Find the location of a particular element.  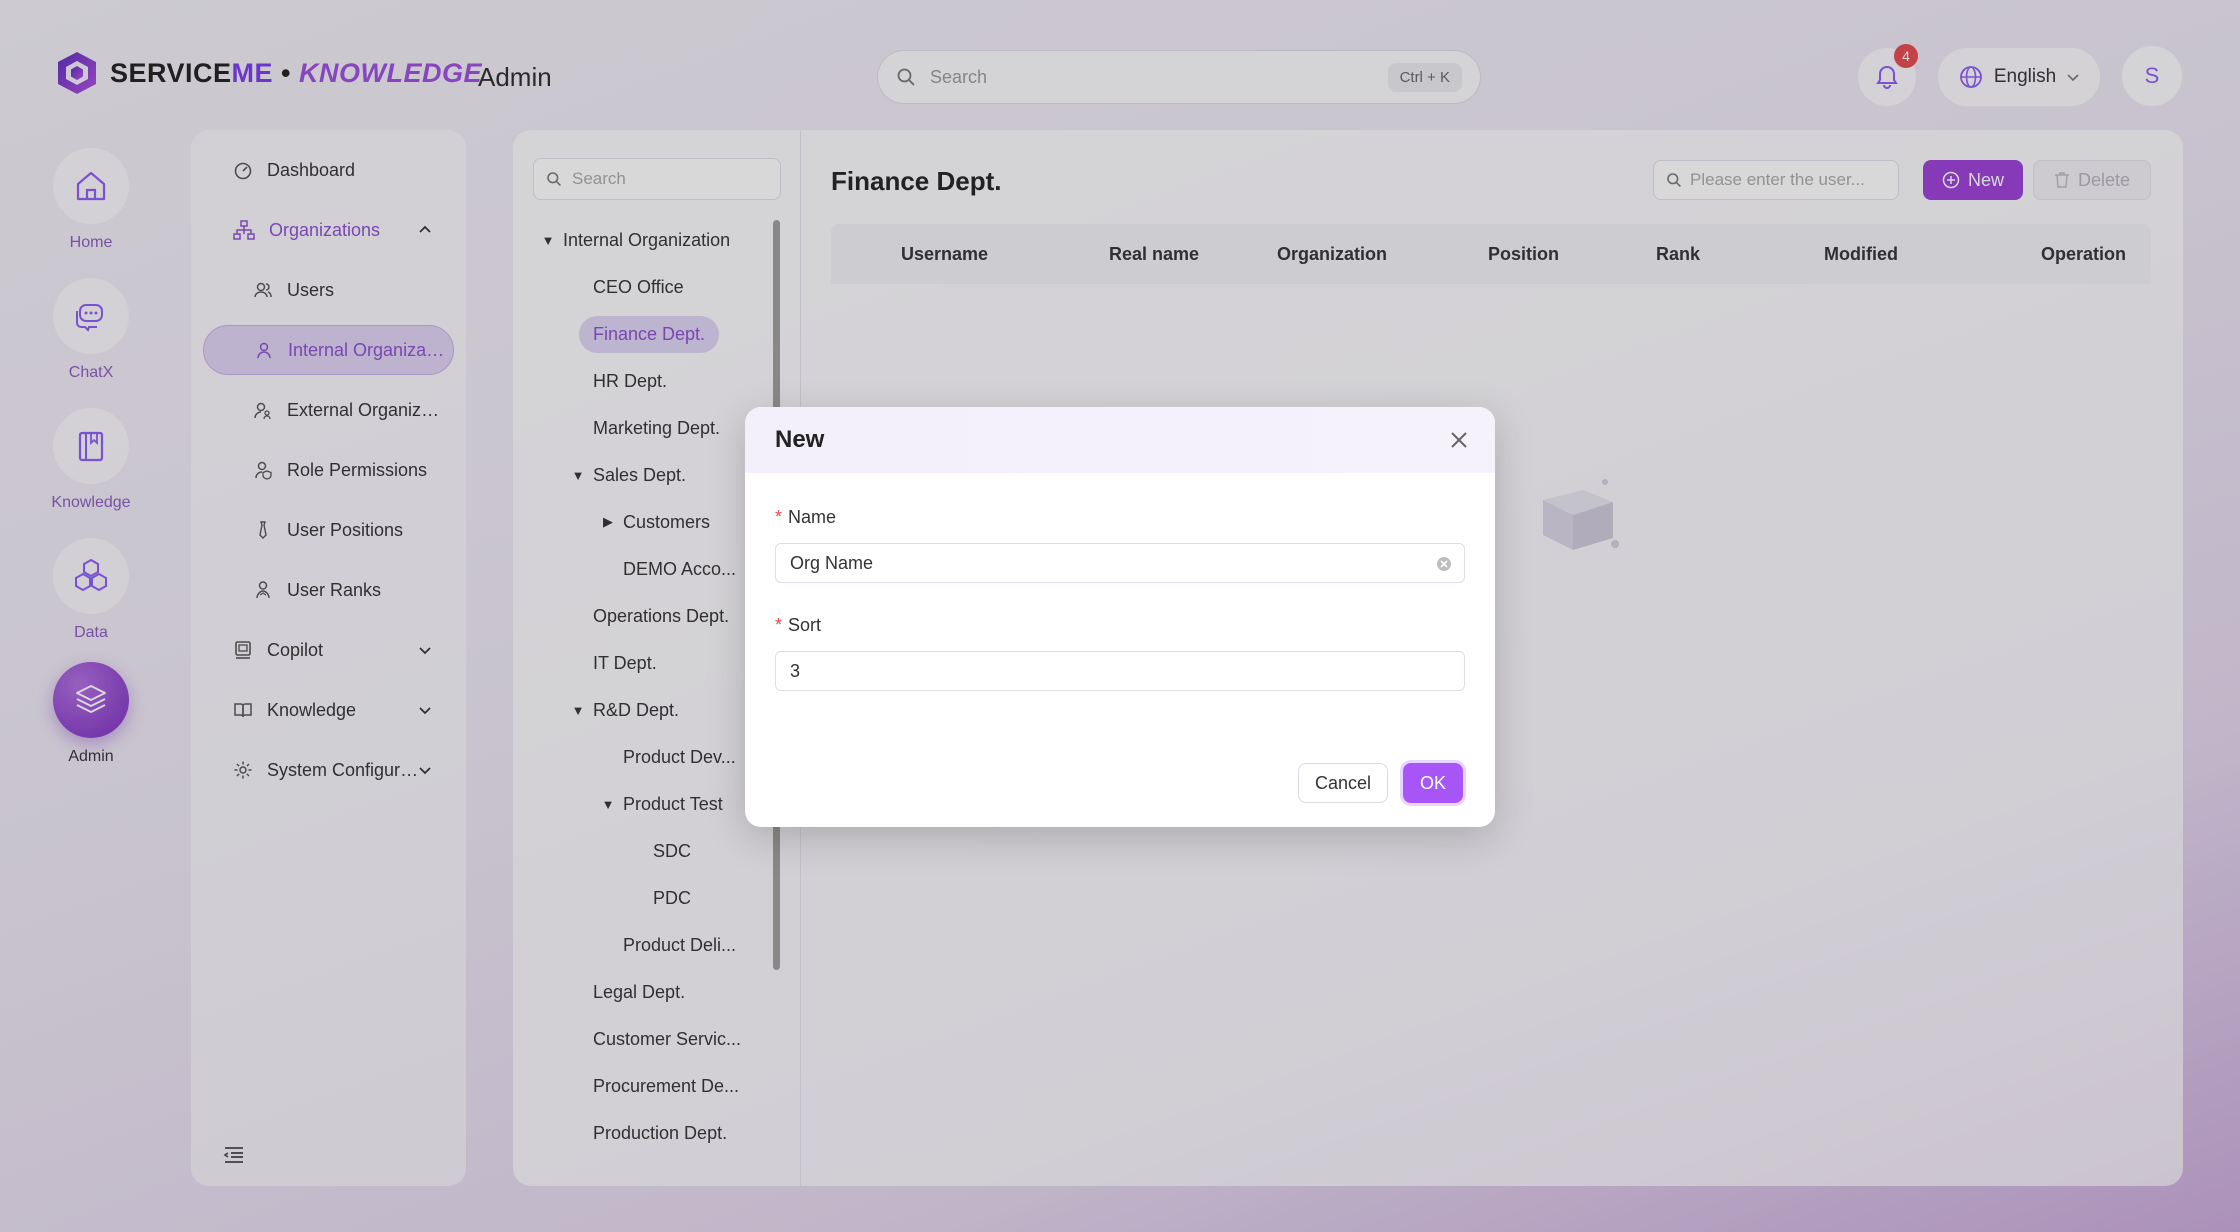

clear-input-icon is located at coordinates (1444, 564).